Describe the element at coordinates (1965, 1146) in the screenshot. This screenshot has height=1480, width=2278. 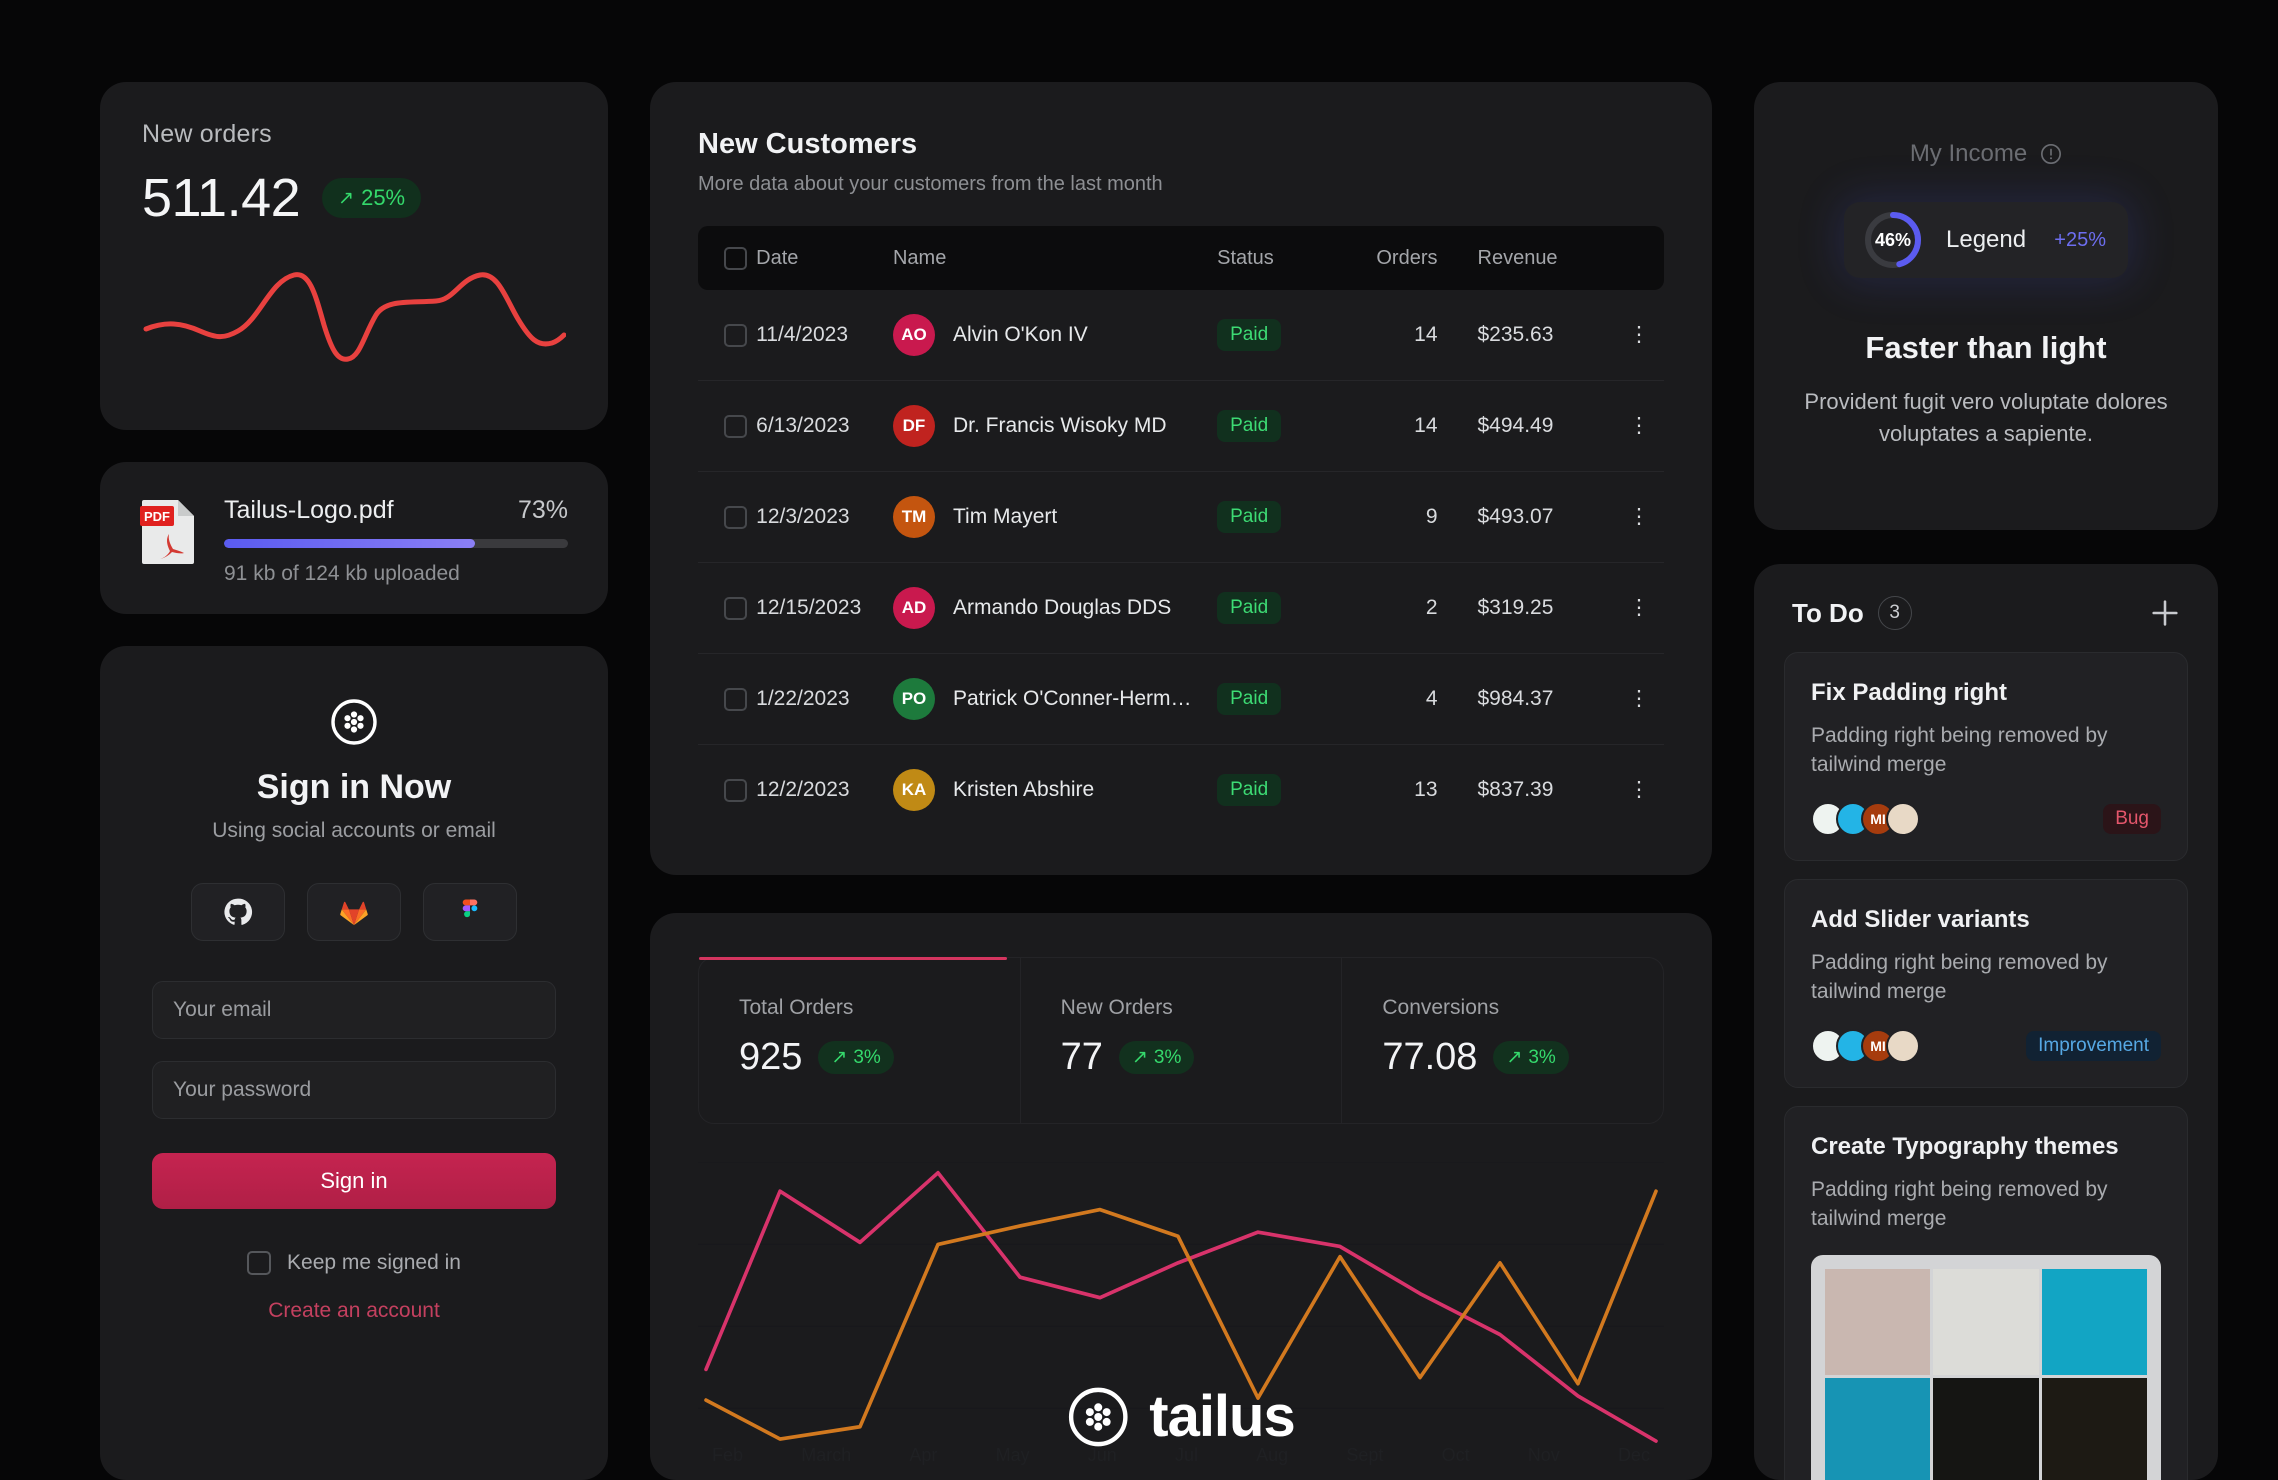
I see `todo-item-title: Create Typography themes` at that location.